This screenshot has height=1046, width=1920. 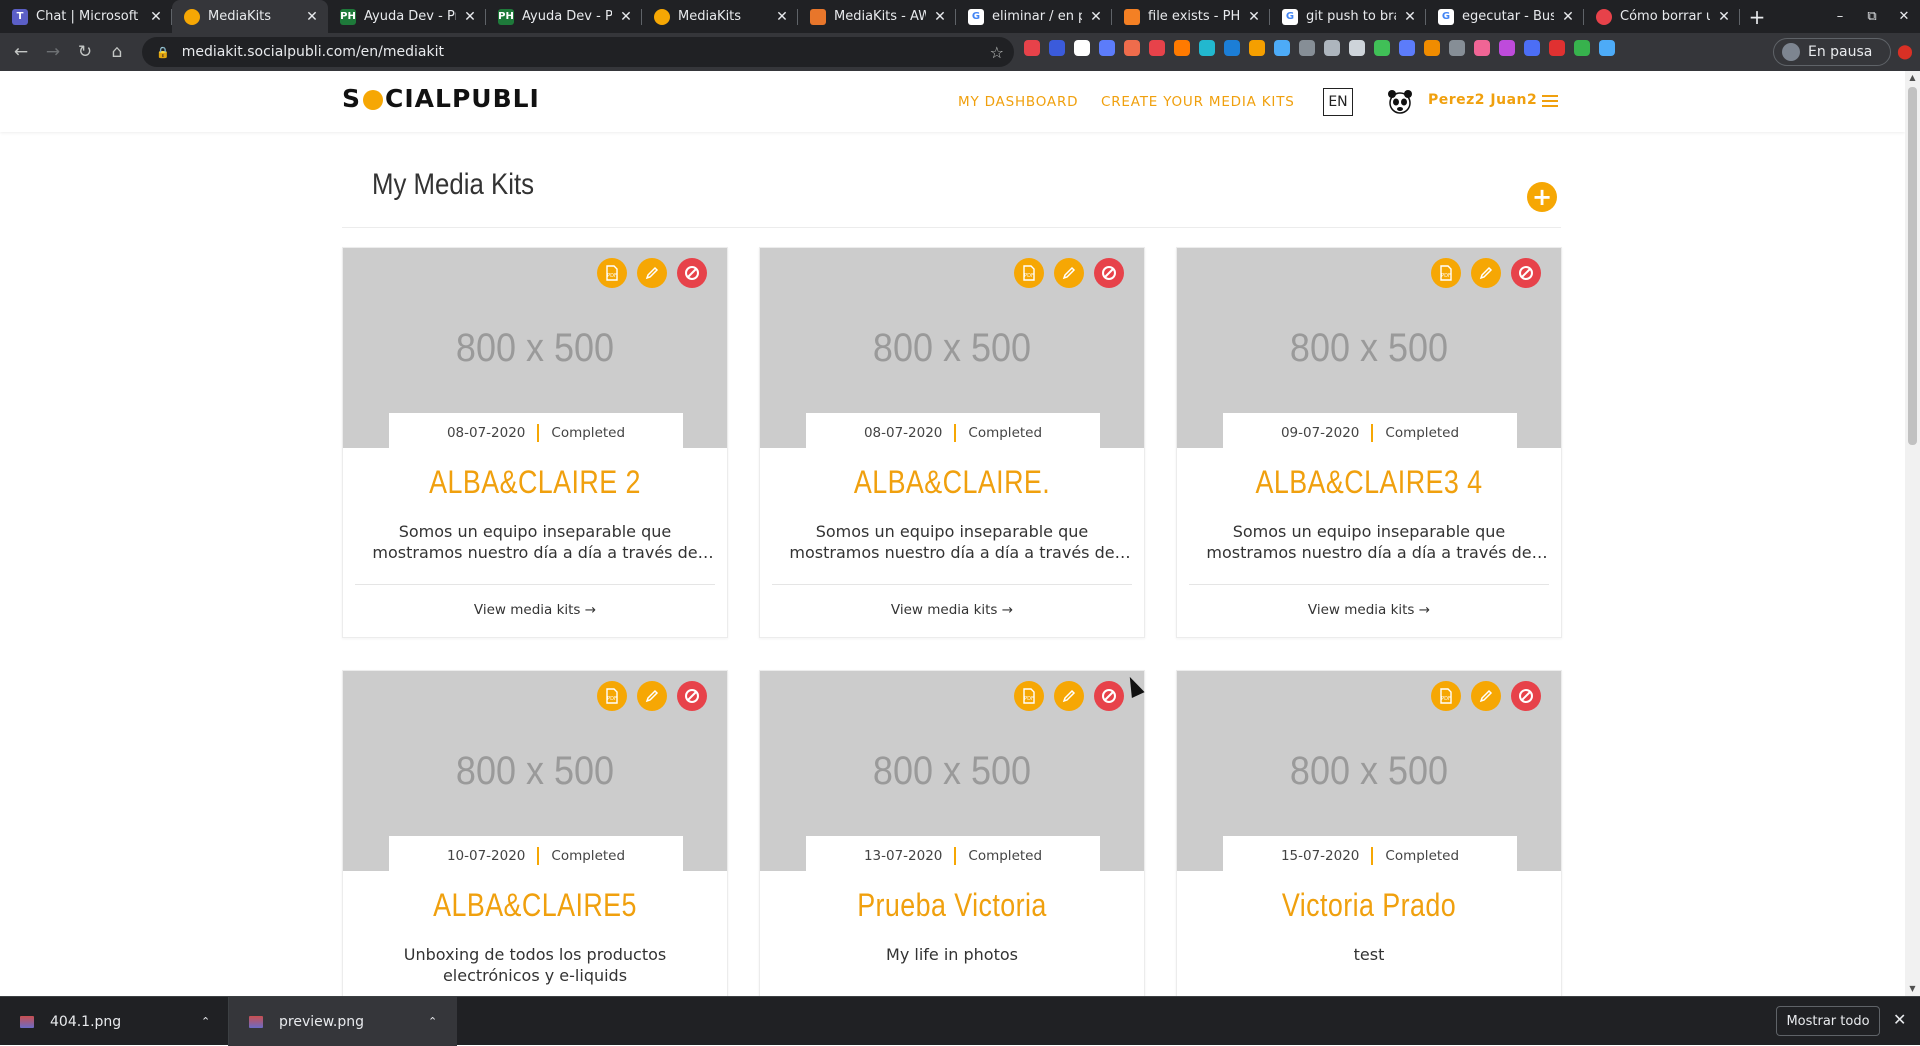 What do you see at coordinates (1369, 905) in the screenshot?
I see `card-title: Victoria Prado` at bounding box center [1369, 905].